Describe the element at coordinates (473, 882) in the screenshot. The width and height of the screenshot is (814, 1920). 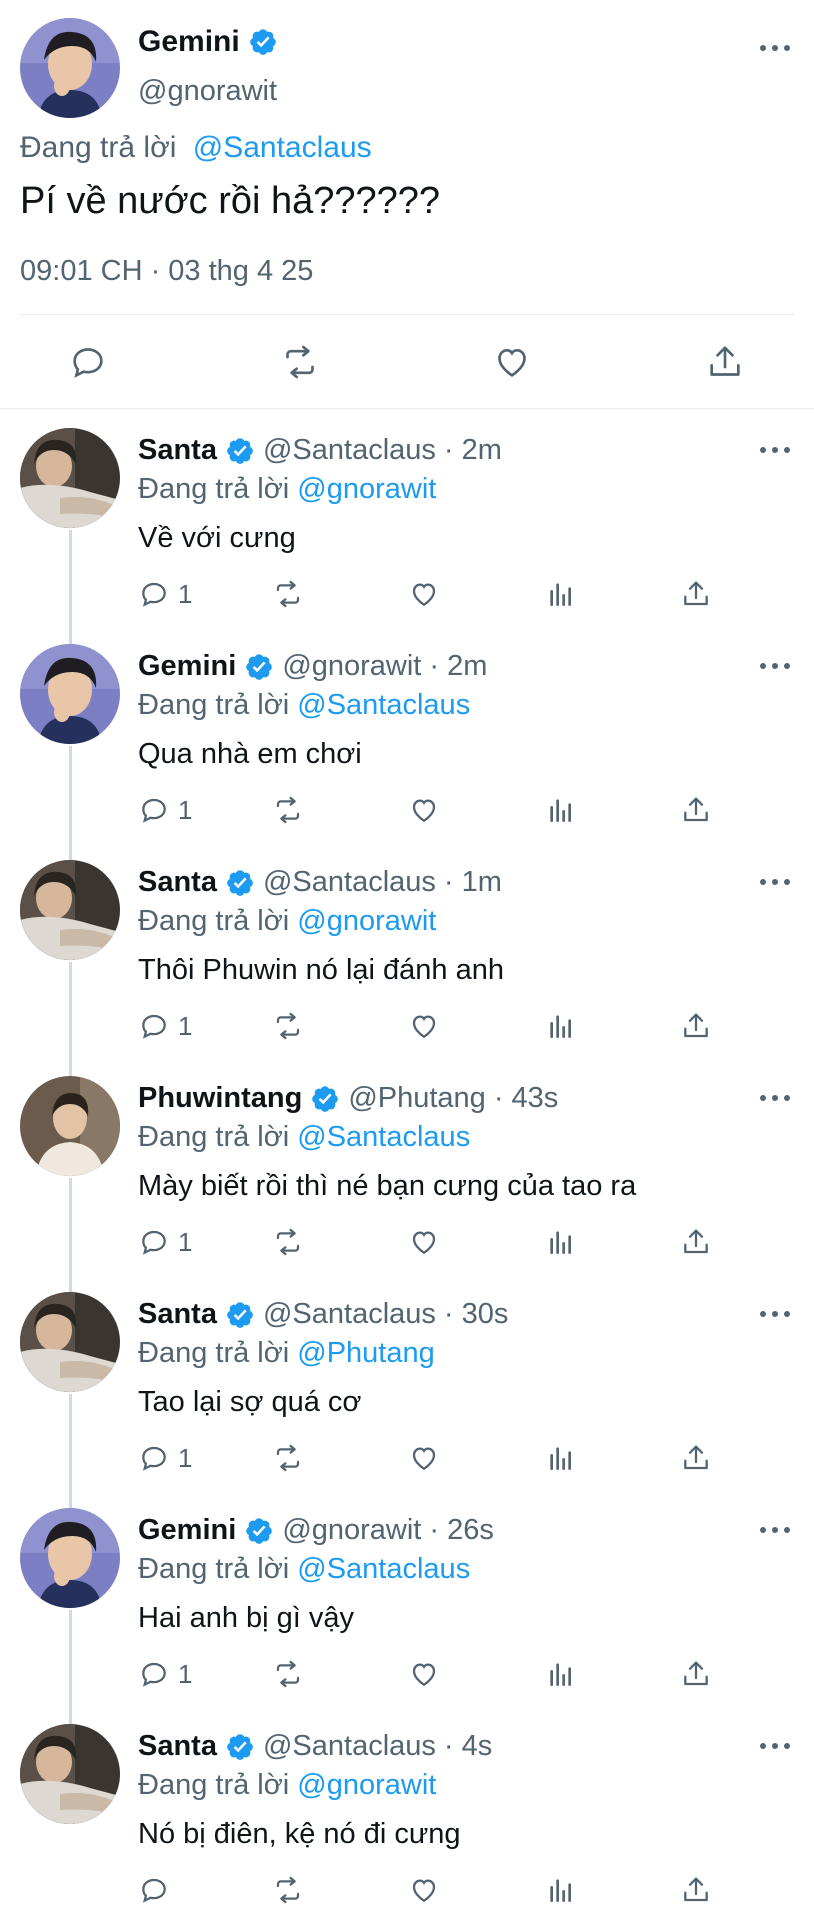
I see `reply-time: · 1m` at that location.